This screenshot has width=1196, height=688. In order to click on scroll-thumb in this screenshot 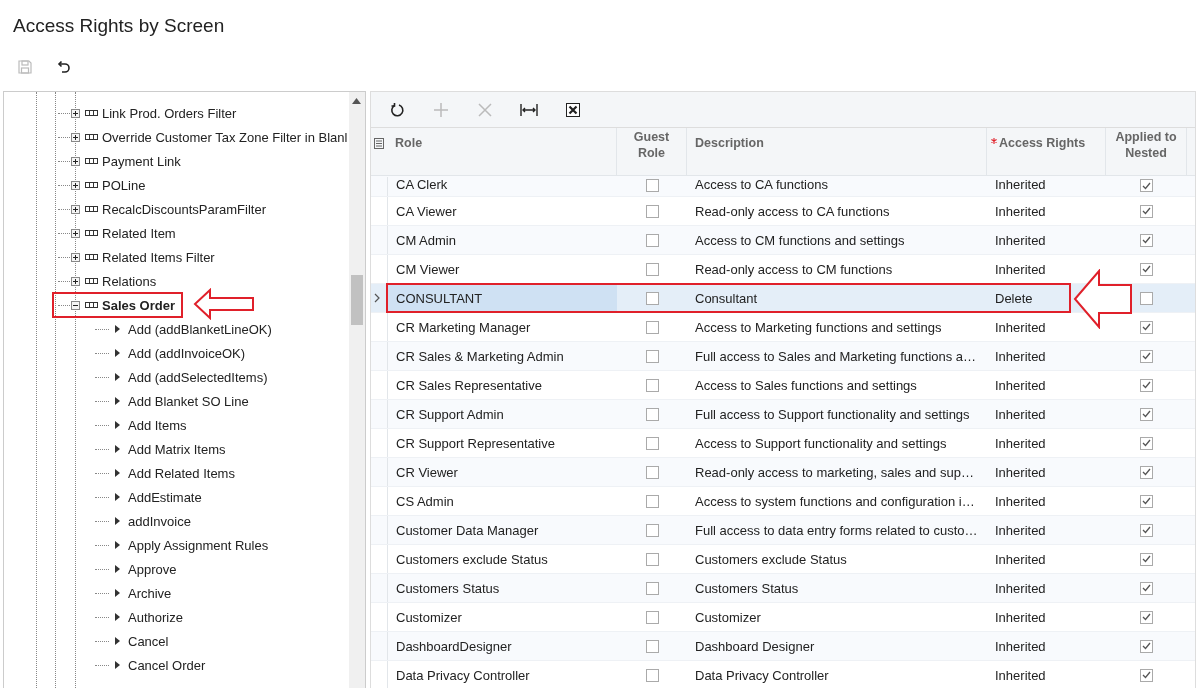, I will do `click(357, 300)`.